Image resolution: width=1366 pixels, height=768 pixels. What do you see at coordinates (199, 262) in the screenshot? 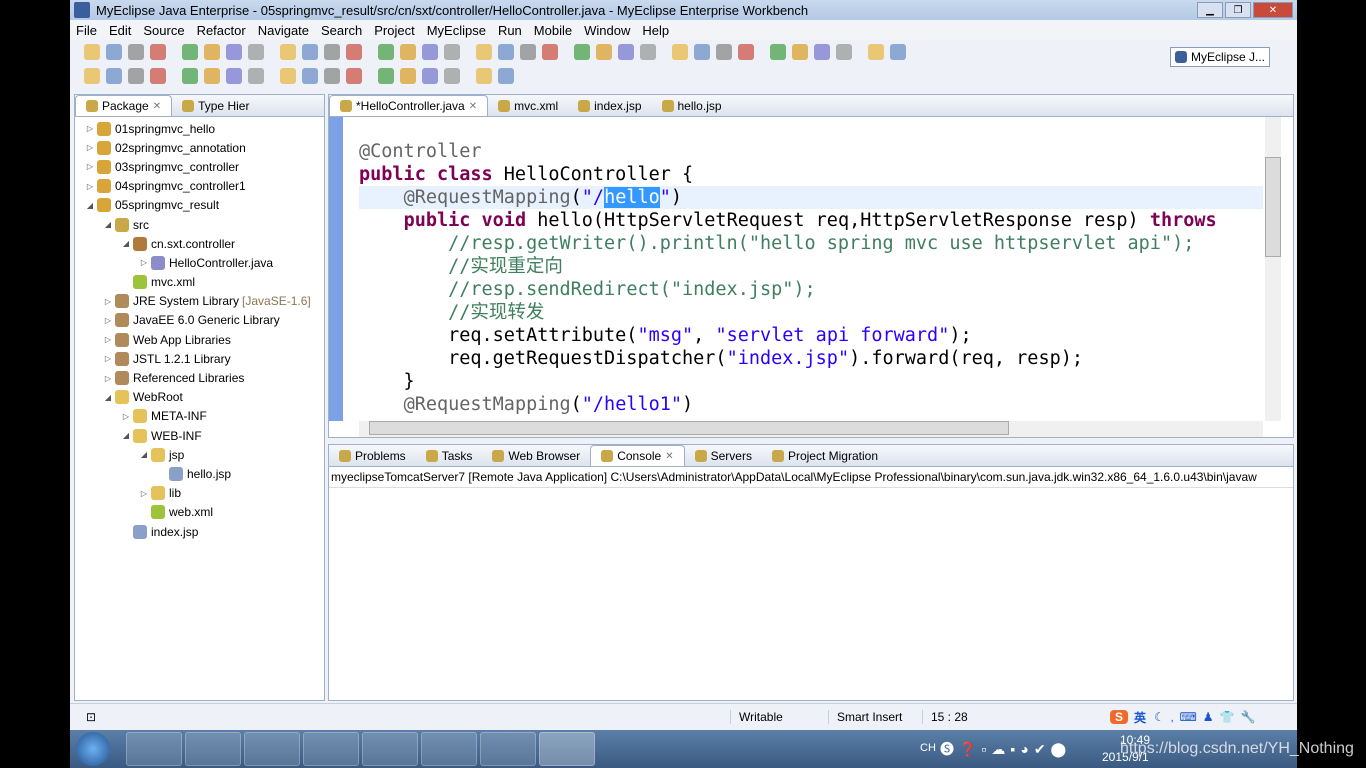
I see `tree-item: ▷ HelloController.java` at bounding box center [199, 262].